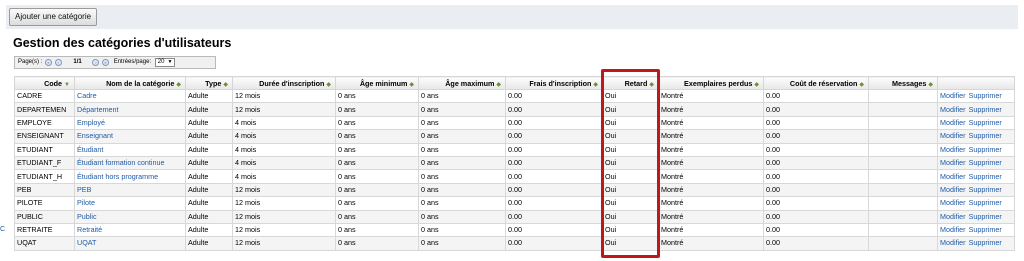  What do you see at coordinates (115, 62) in the screenshot?
I see `pager: Page(s) : « ‹ 1/1 › » Entrées/page: 20 ▼` at bounding box center [115, 62].